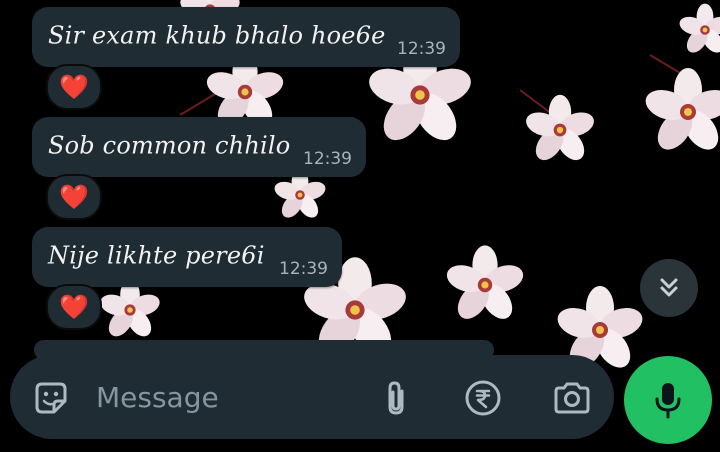 This screenshot has height=452, width=720. I want to click on payment-button, so click(483, 398).